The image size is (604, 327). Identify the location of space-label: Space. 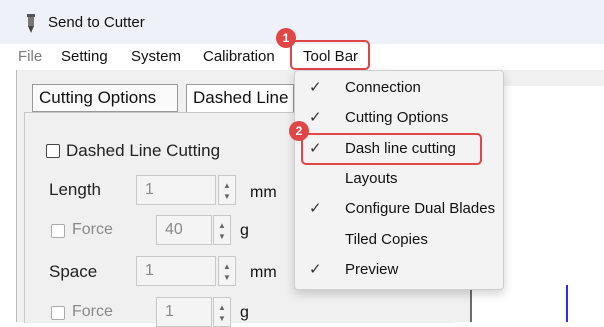
(73, 271).